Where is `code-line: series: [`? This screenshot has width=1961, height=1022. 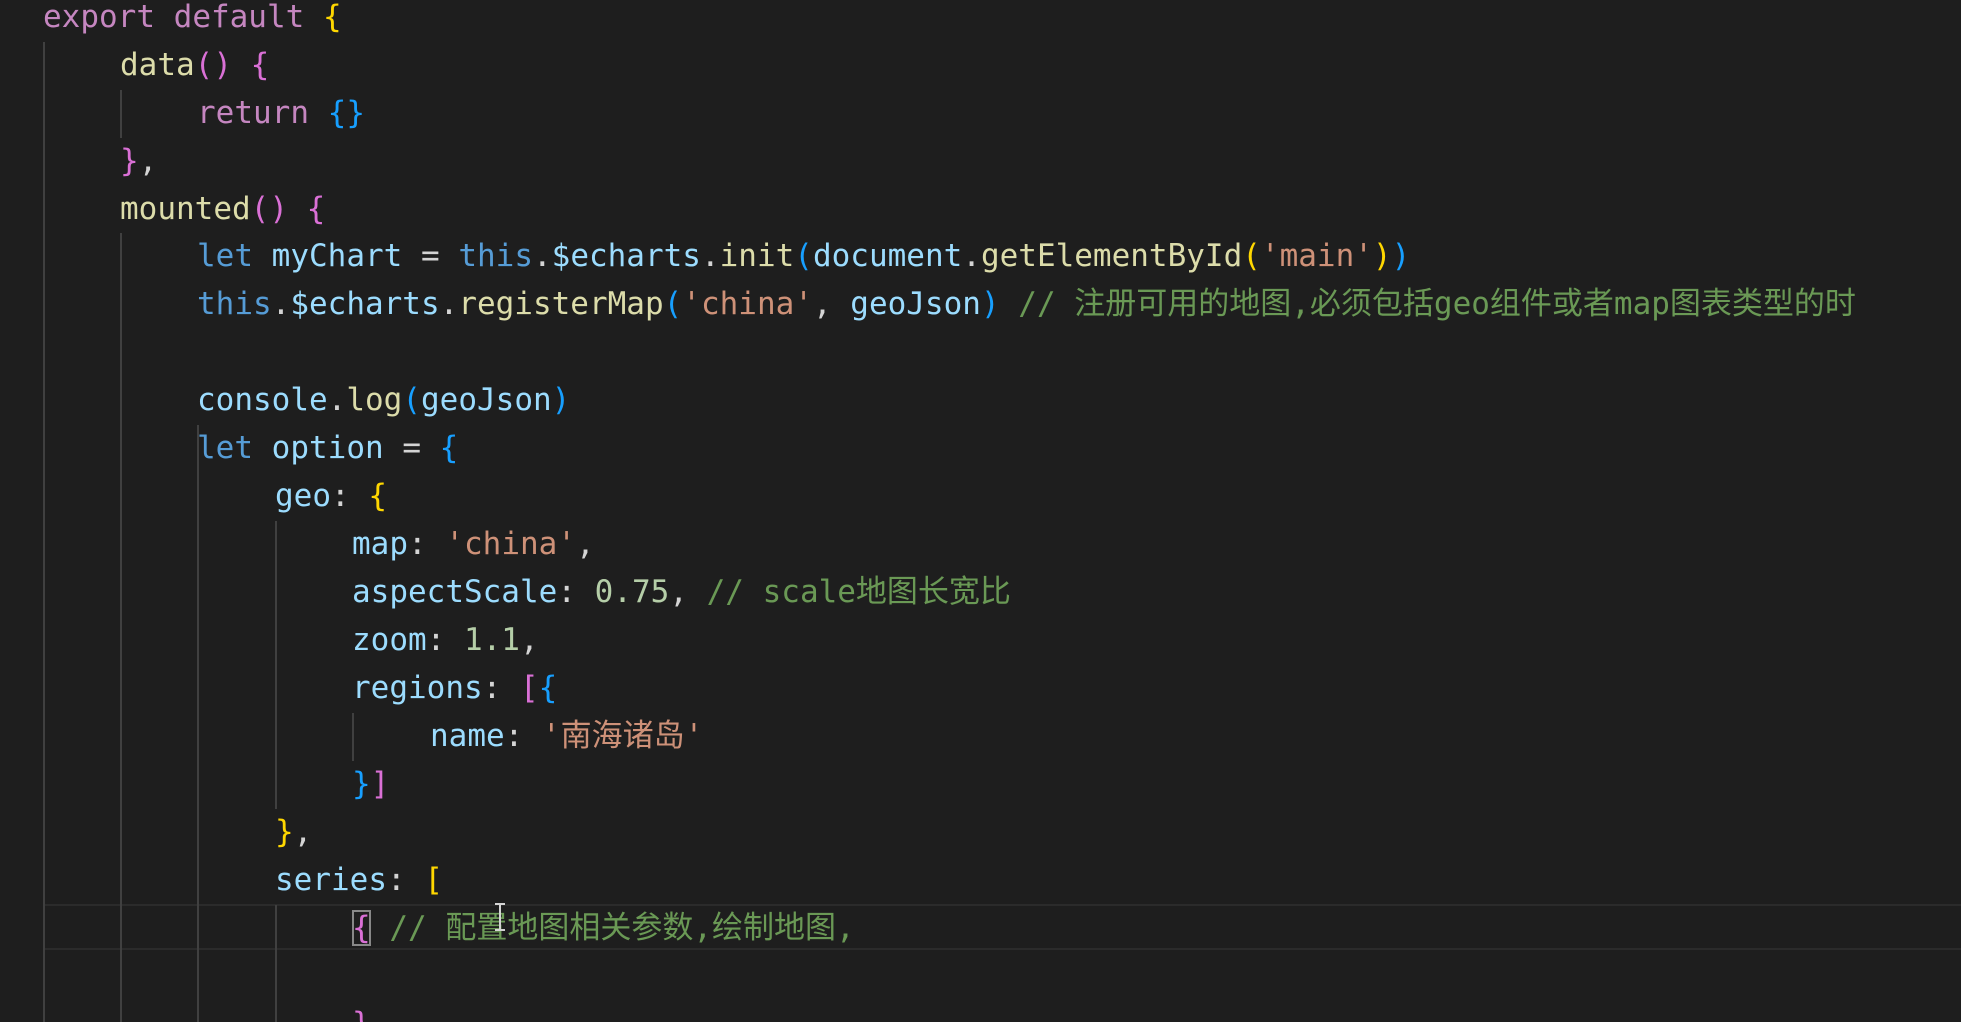
code-line: series: [ is located at coordinates (359, 880).